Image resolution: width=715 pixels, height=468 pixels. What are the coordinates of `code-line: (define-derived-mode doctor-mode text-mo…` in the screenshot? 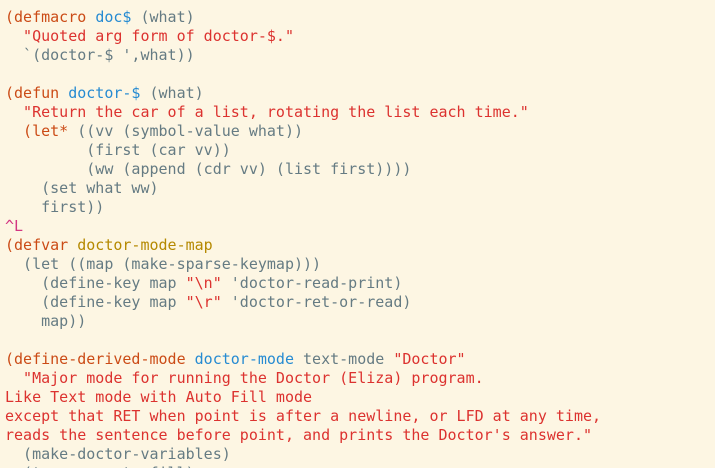 It's located at (235, 359).